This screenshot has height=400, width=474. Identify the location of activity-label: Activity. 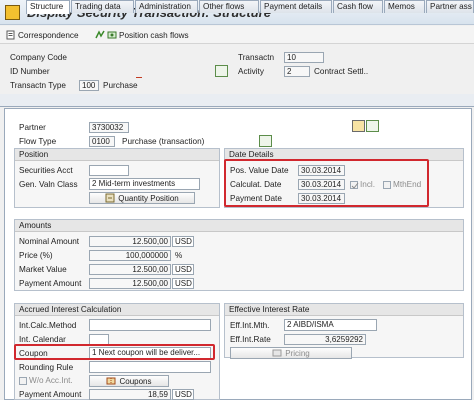
(251, 71).